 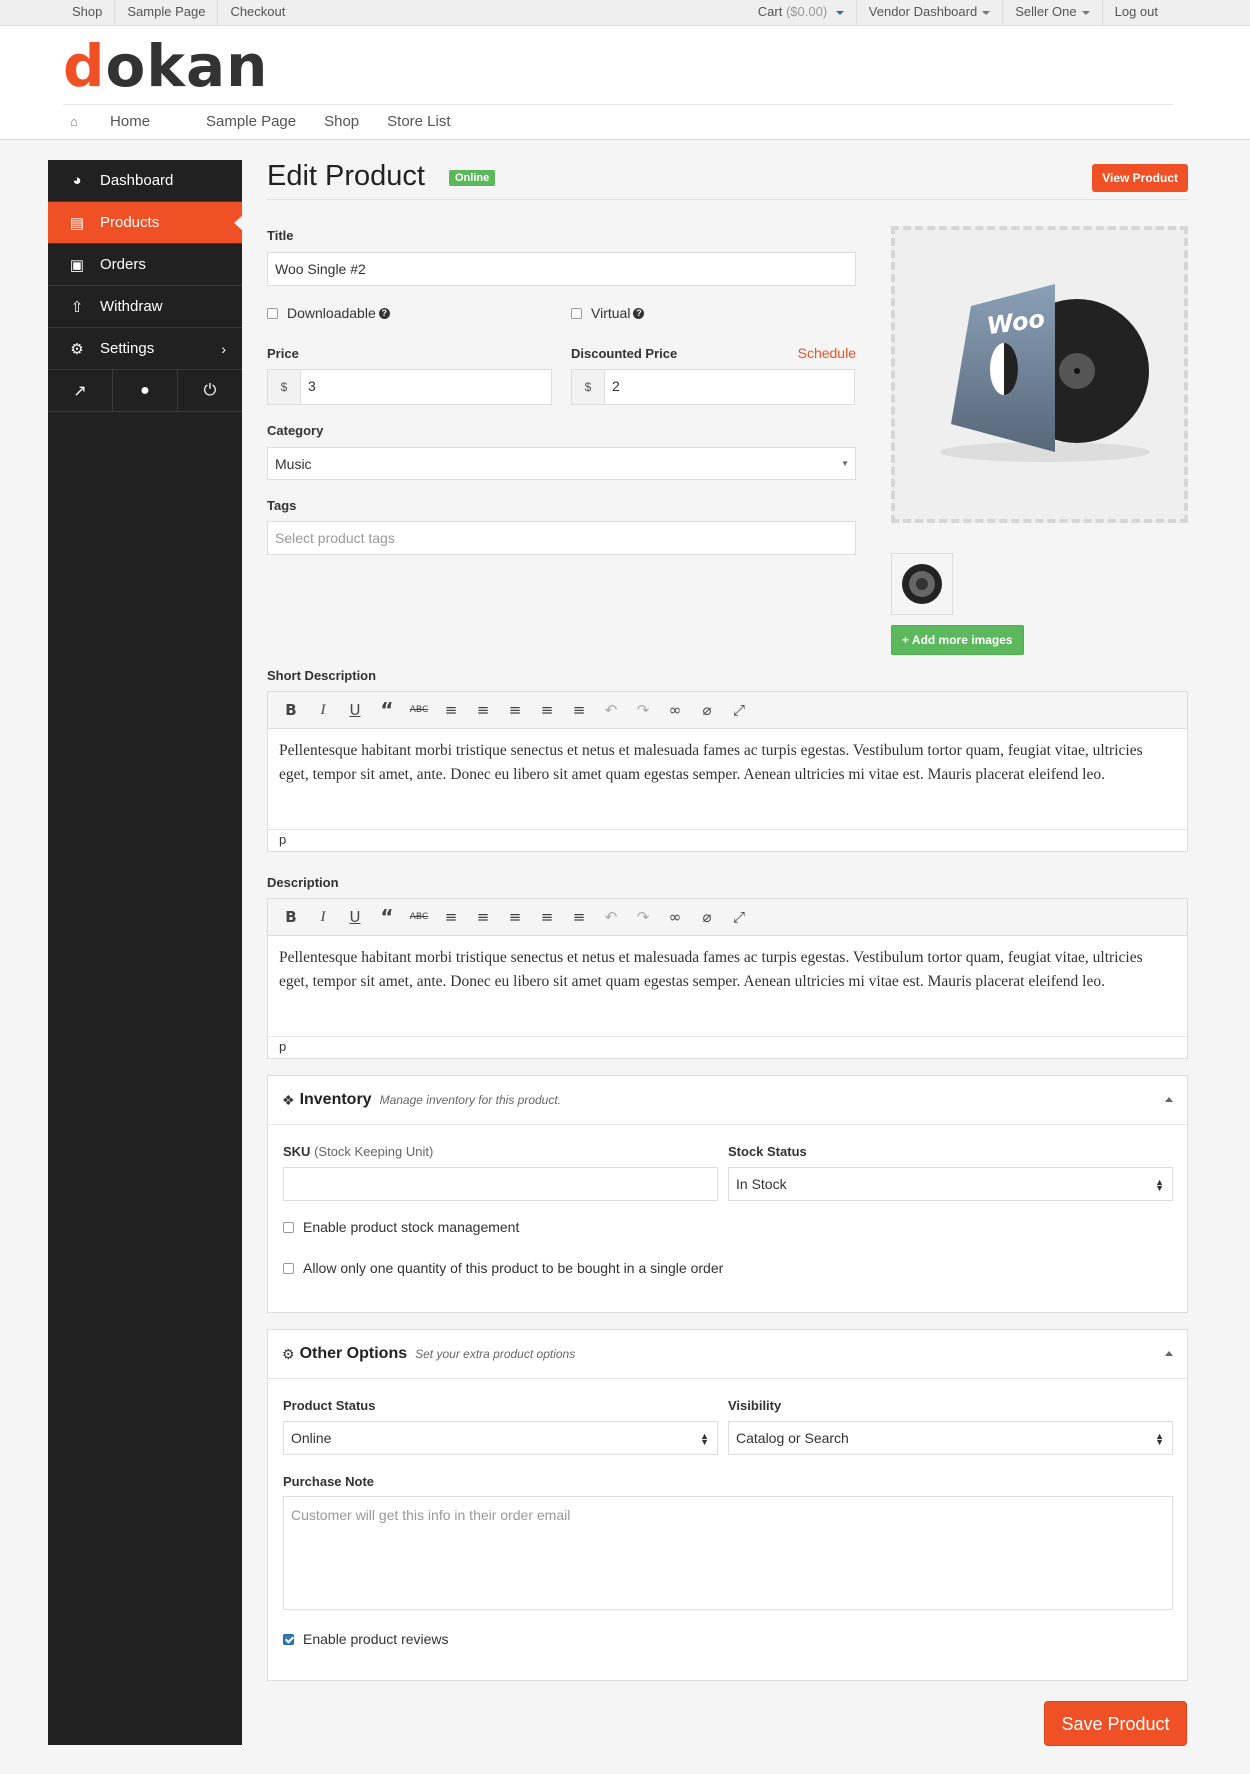 I want to click on chevron-down-icon, so click(x=1085, y=12).